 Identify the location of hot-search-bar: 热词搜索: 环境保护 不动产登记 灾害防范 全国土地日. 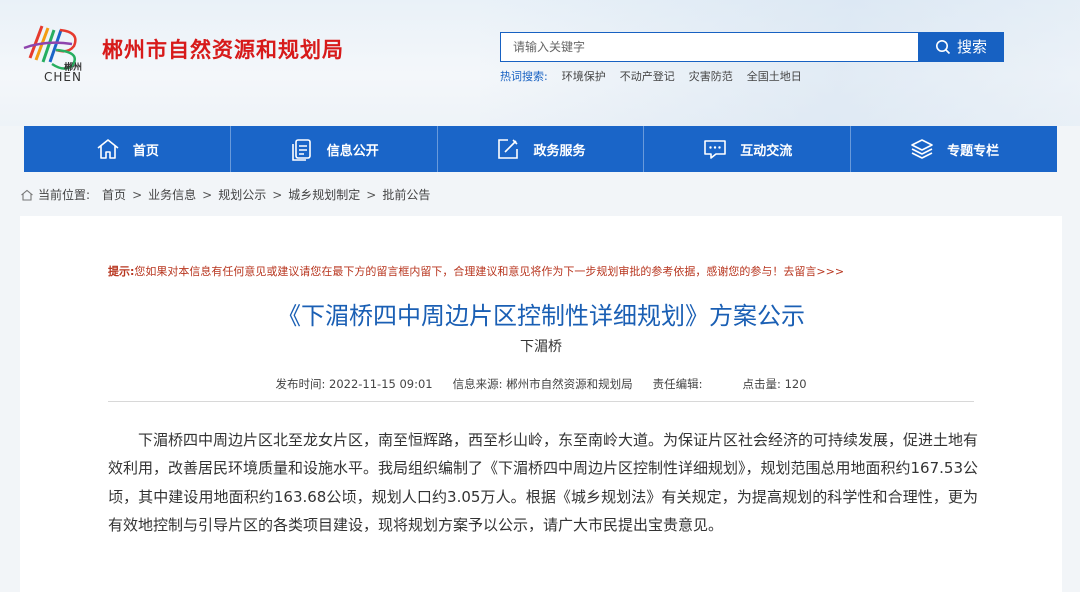
(651, 76).